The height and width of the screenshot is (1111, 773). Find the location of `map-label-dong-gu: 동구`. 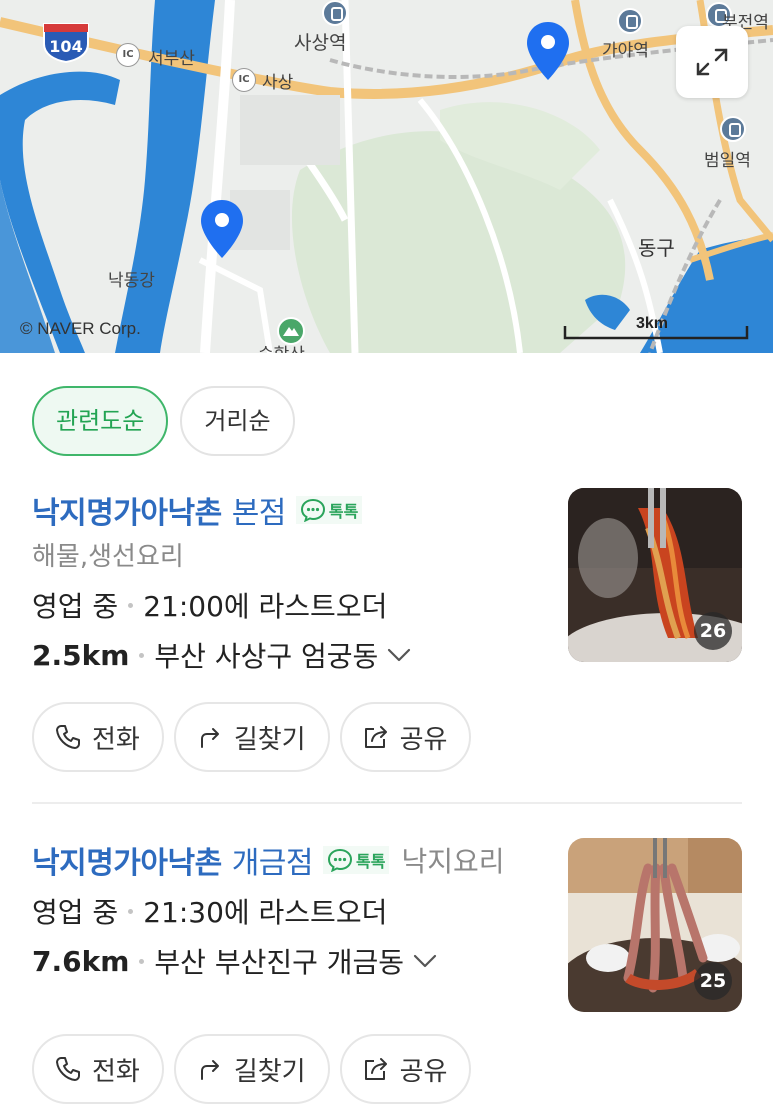

map-label-dong-gu: 동구 is located at coordinates (656, 248).